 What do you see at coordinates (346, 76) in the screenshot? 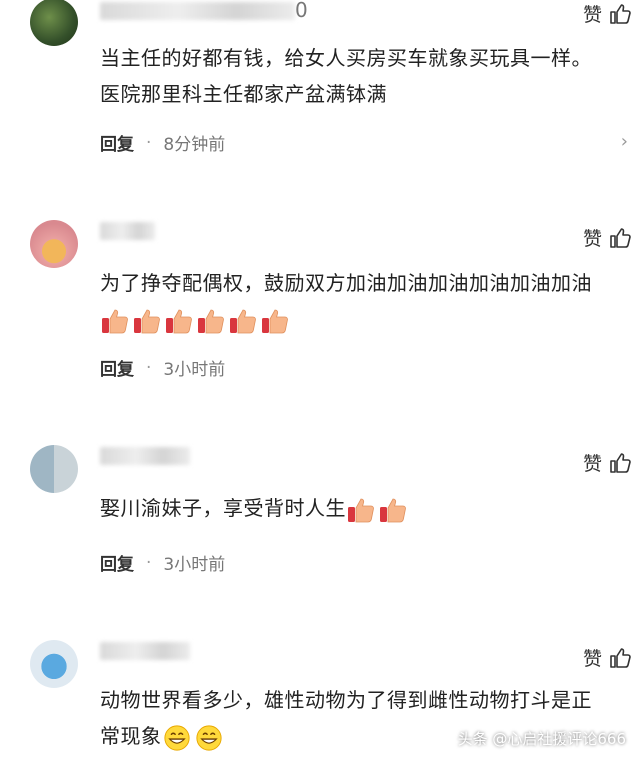
I see `comment-text: 当主任的好都有钱，给女人买房买车就象买玩具一样。医院那里科主任都家产盆满钵满` at bounding box center [346, 76].